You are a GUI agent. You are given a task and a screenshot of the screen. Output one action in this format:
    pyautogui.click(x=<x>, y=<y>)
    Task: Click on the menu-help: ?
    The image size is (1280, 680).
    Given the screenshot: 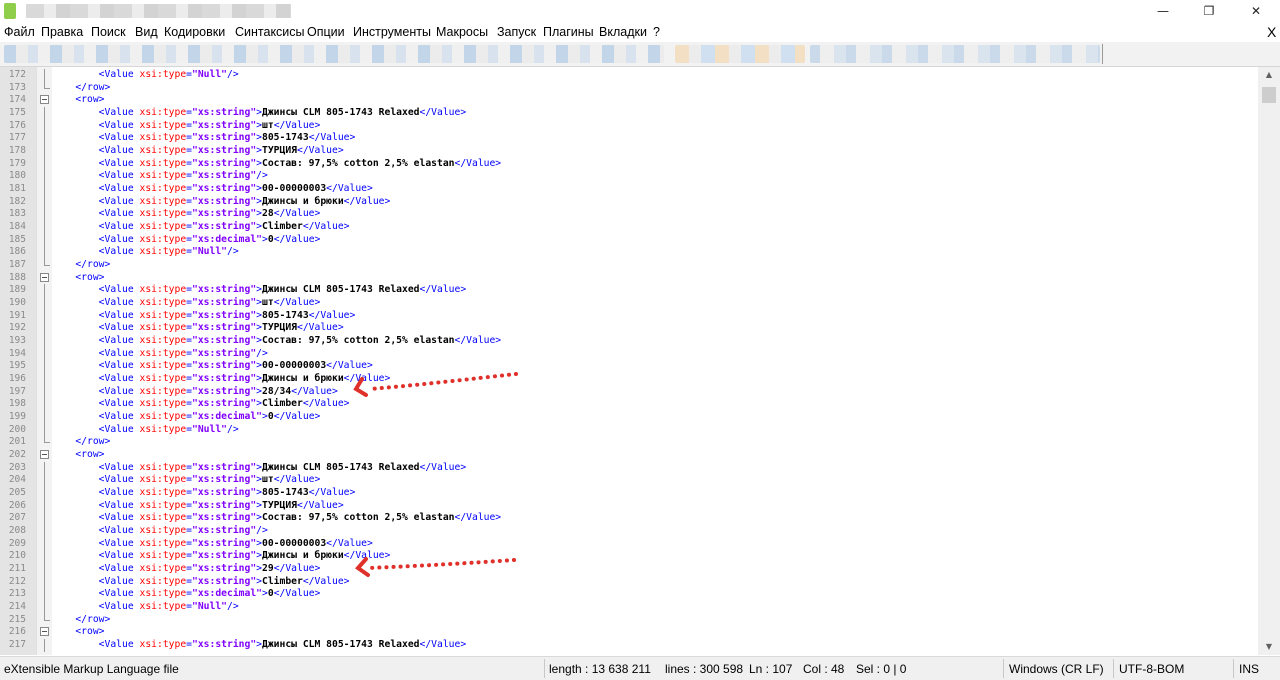 What is the action you would take?
    pyautogui.click(x=656, y=32)
    